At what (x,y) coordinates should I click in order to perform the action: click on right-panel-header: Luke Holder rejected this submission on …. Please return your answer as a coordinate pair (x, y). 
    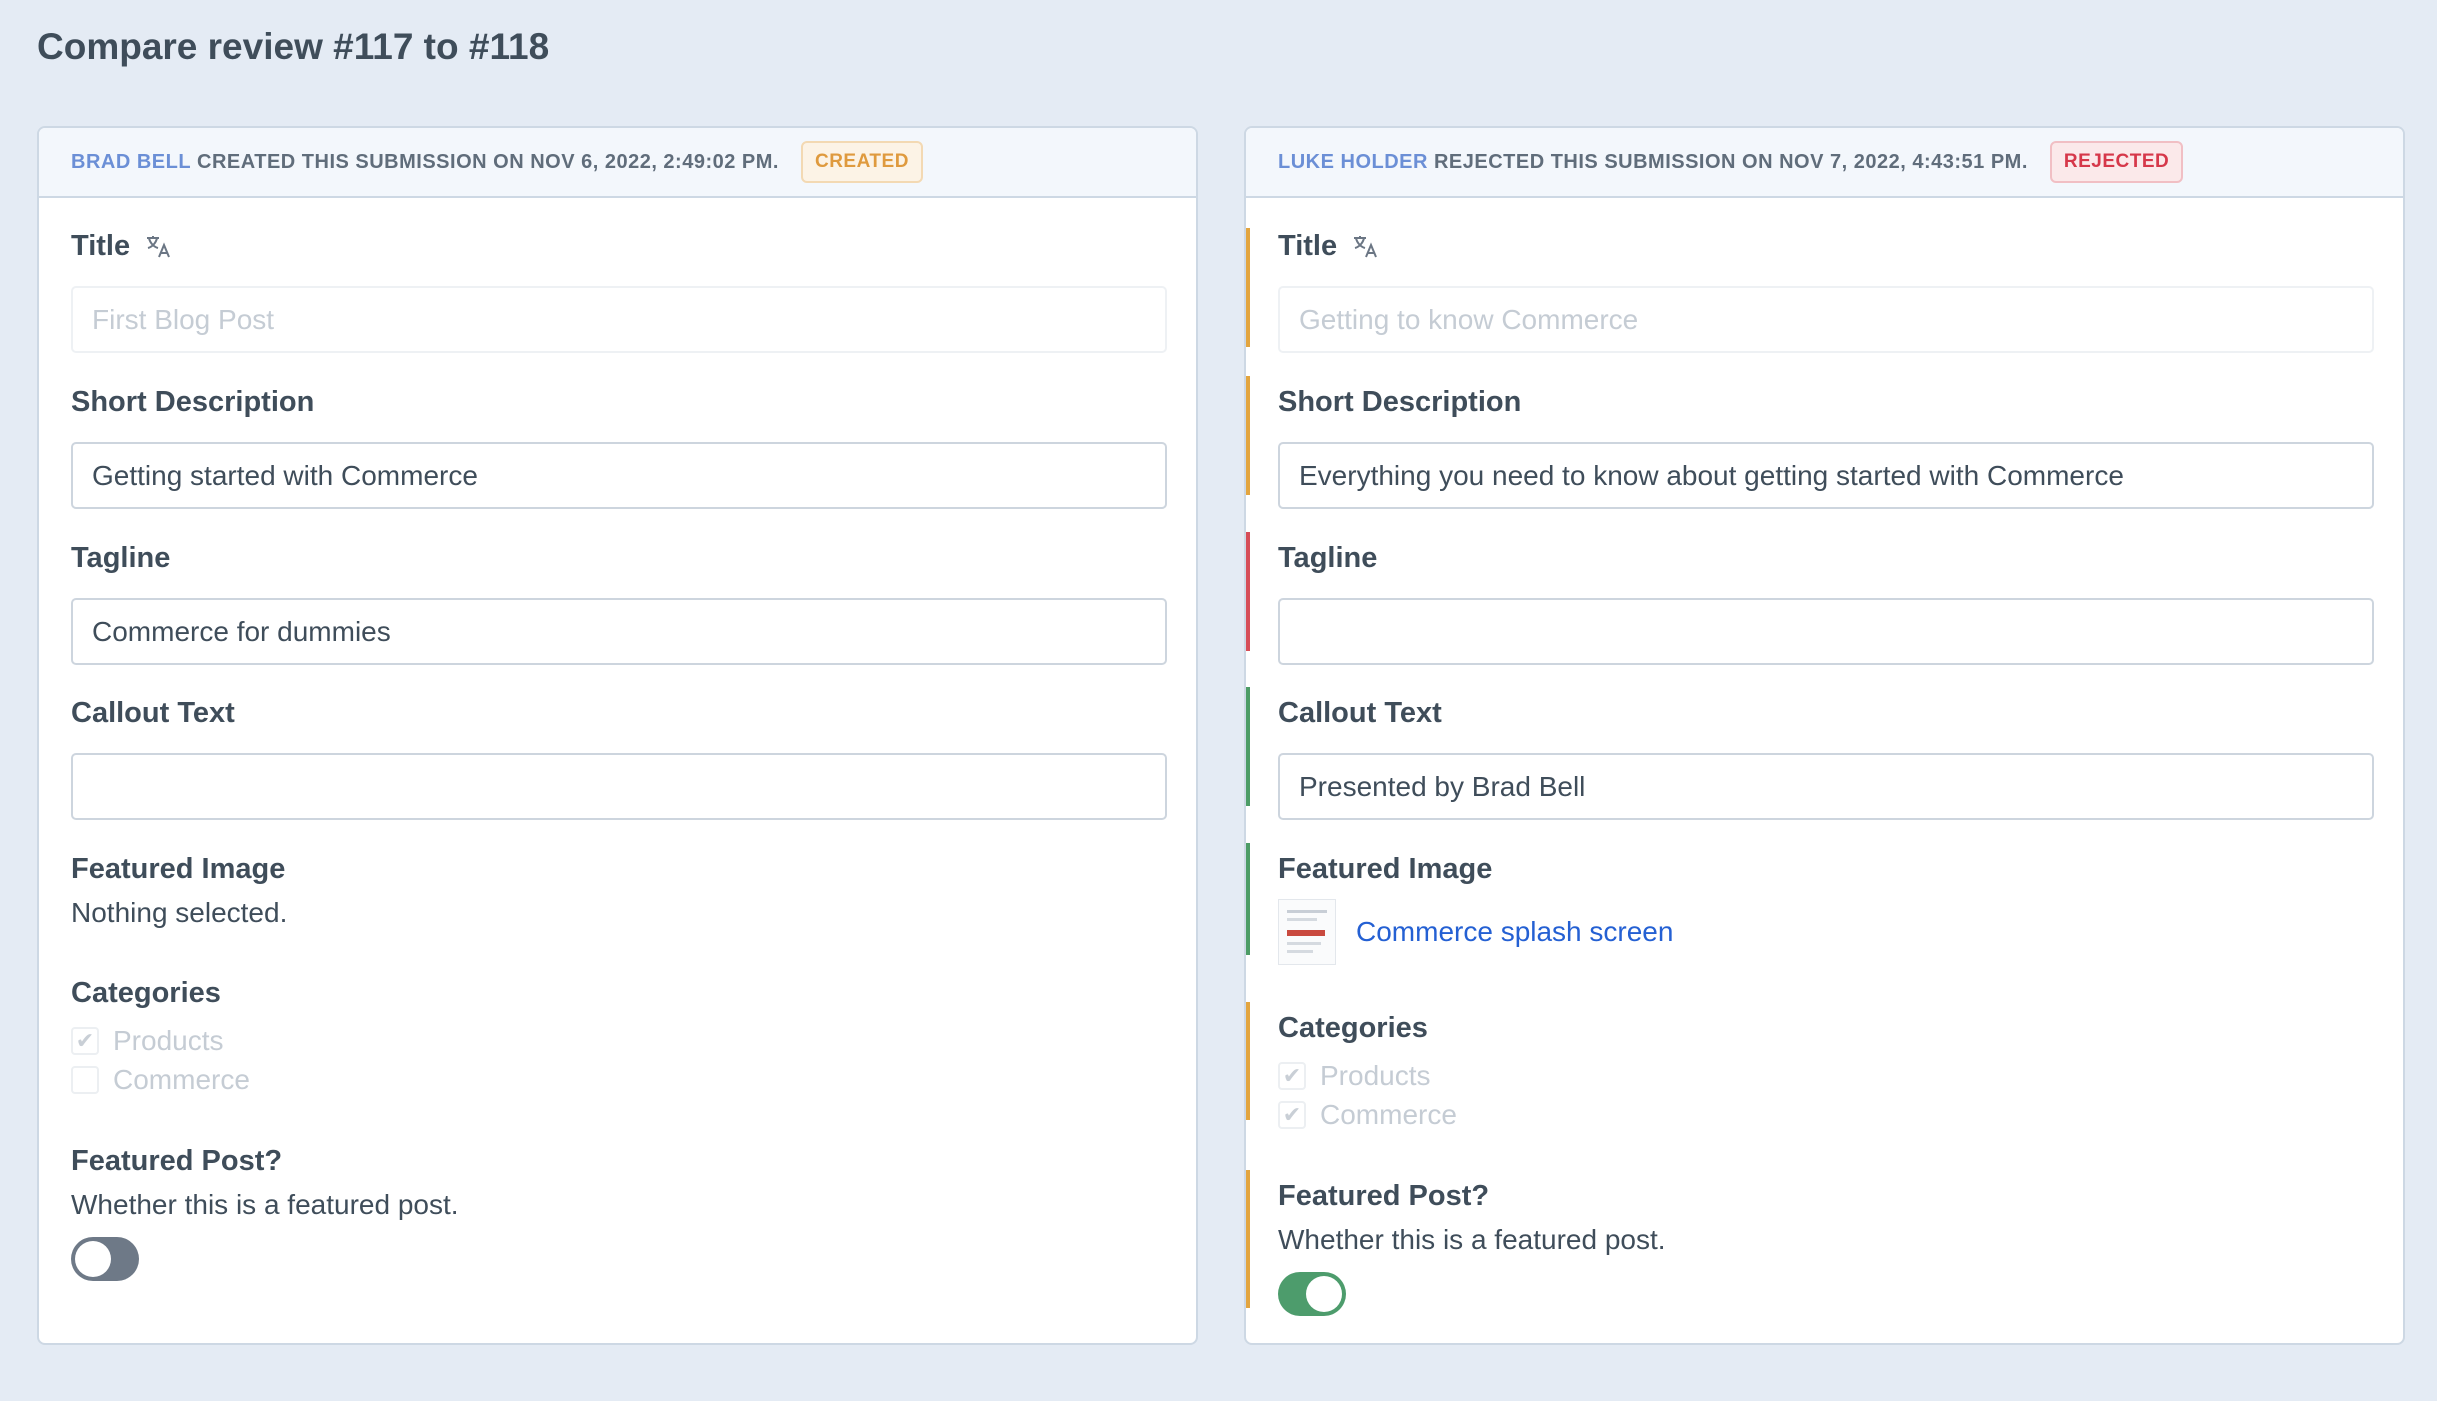
    Looking at the image, I should click on (1824, 163).